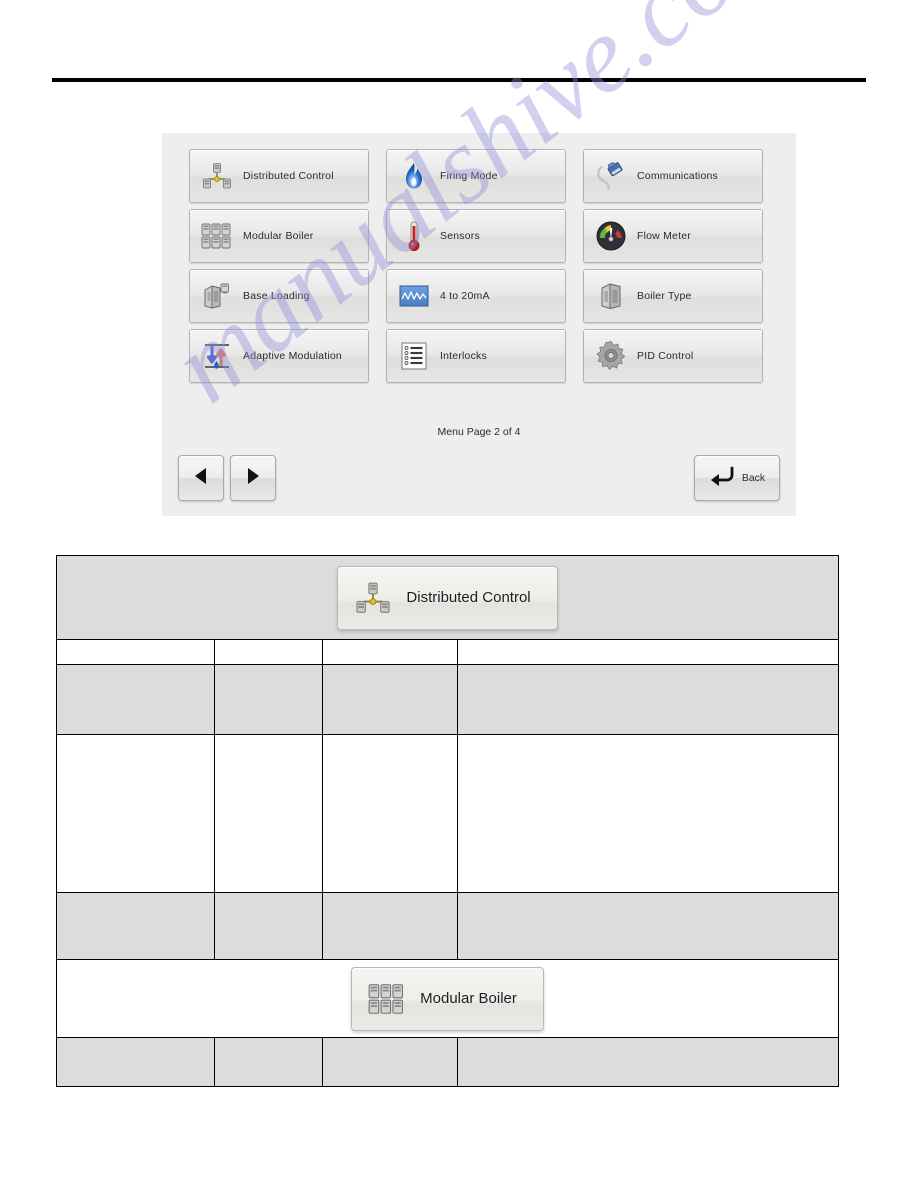 Image resolution: width=918 pixels, height=1188 pixels. Describe the element at coordinates (460, 236) in the screenshot. I see `menu-button-label: Sensors` at that location.